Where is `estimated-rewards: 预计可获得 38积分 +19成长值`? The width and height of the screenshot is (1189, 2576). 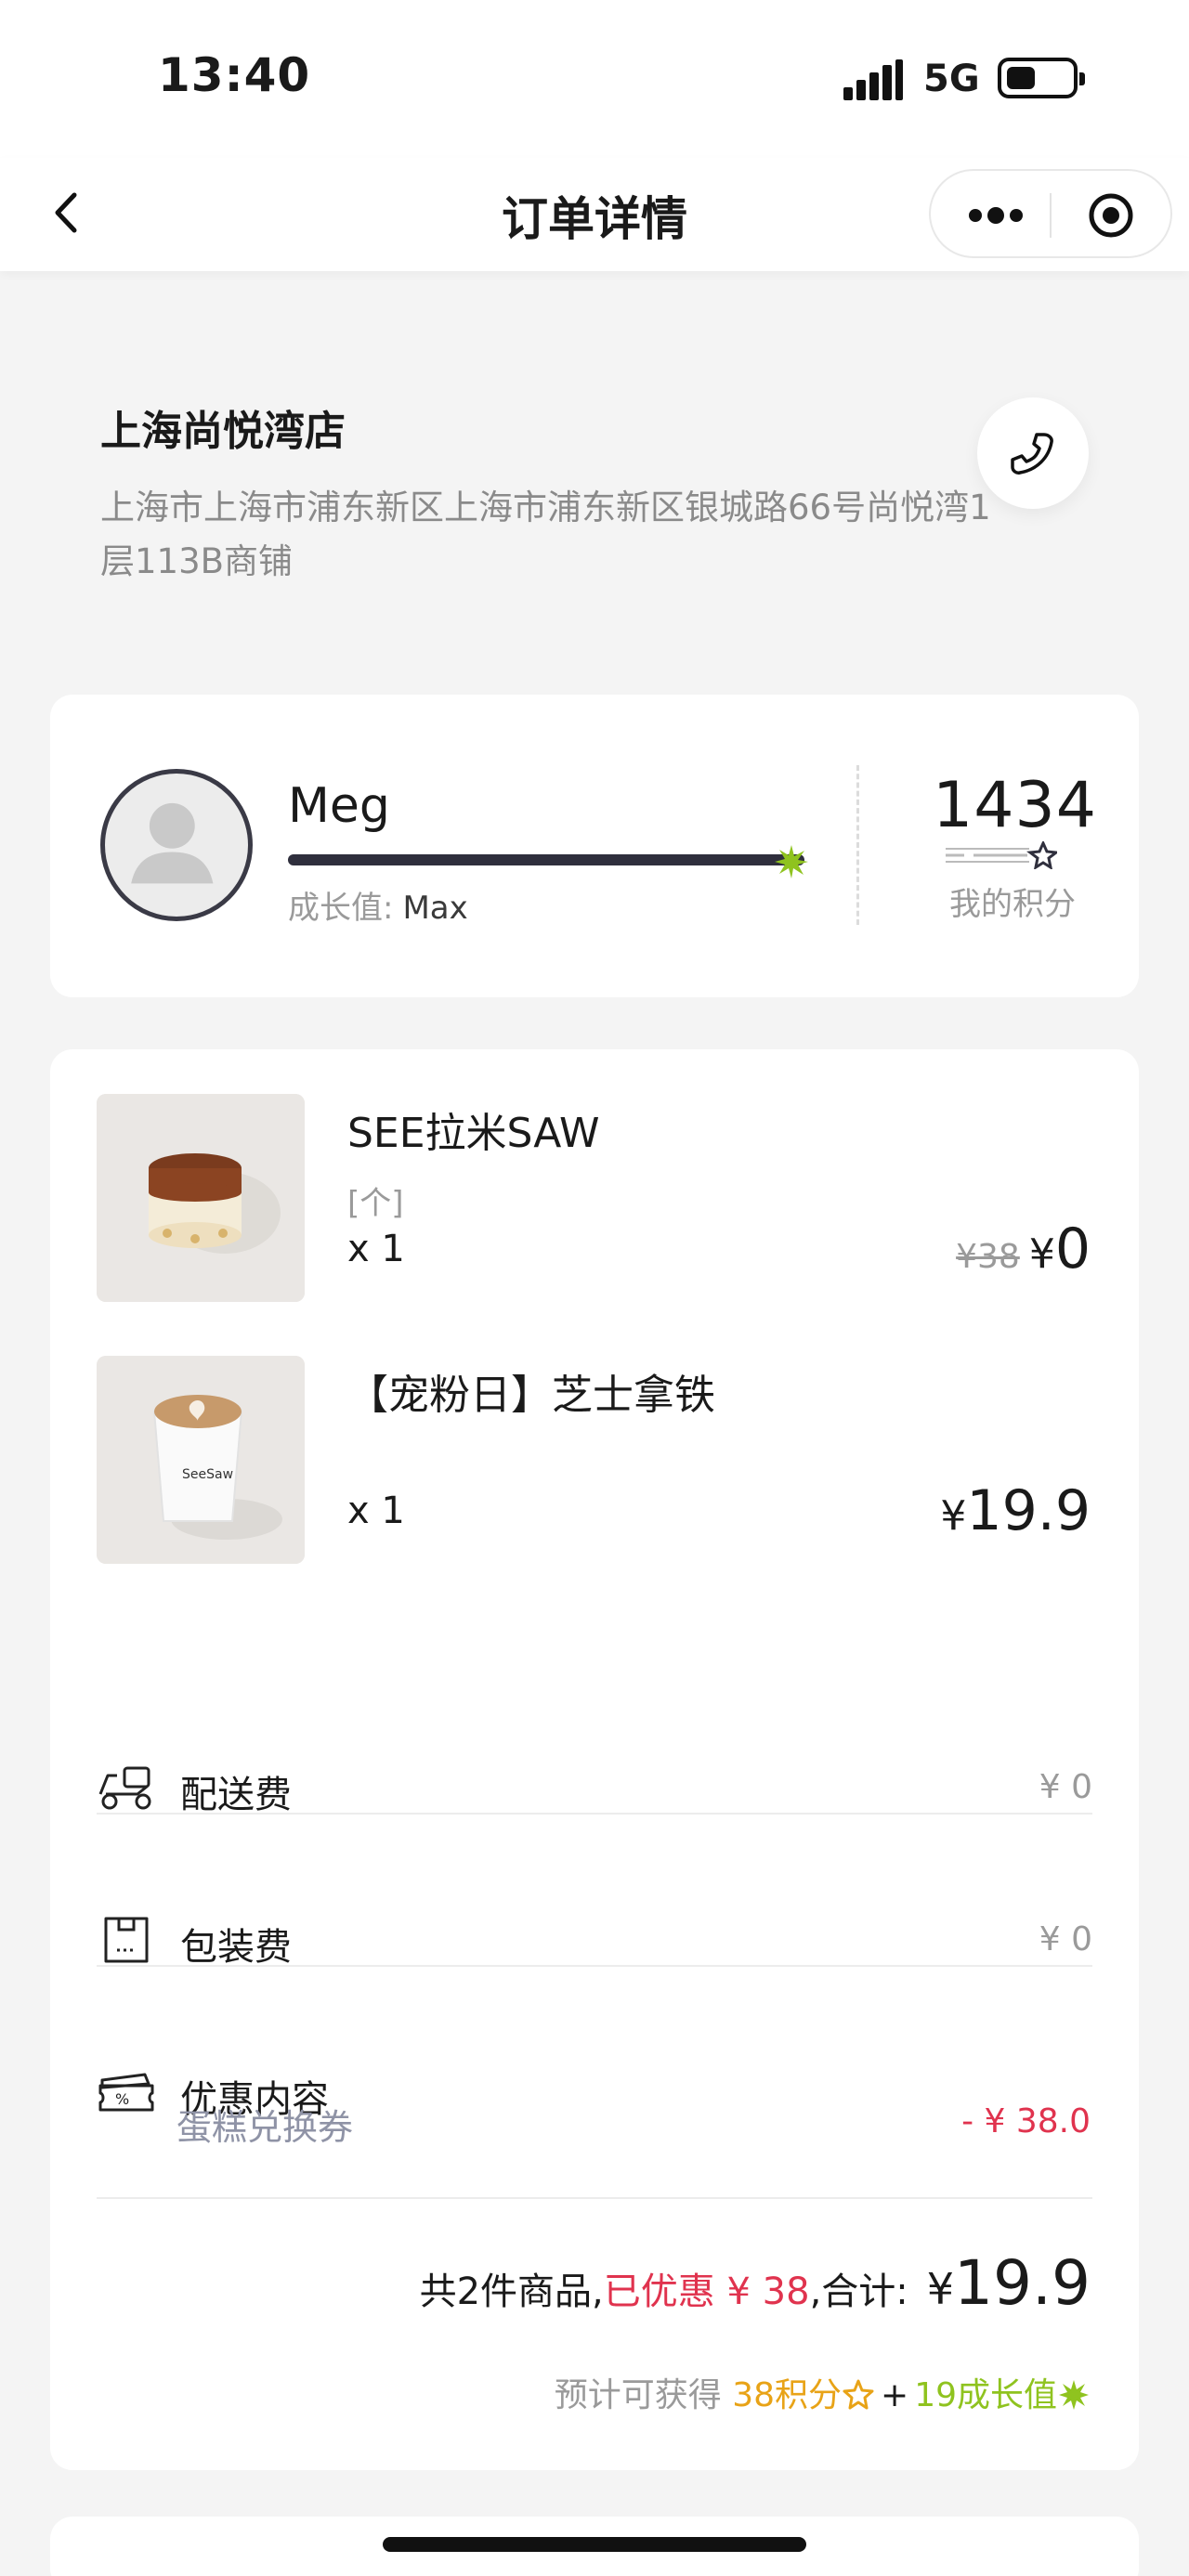
estimated-rewards: 预计可获得 38积分 +19成长值 is located at coordinates (823, 2392).